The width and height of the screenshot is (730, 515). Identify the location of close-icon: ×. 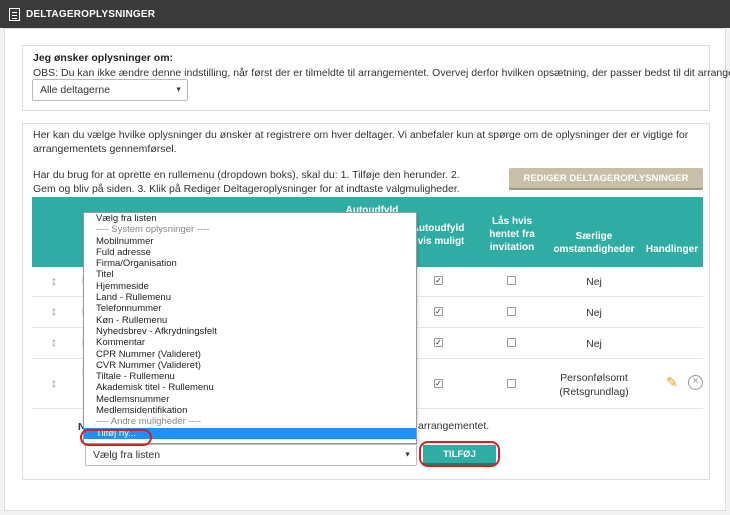
(695, 382).